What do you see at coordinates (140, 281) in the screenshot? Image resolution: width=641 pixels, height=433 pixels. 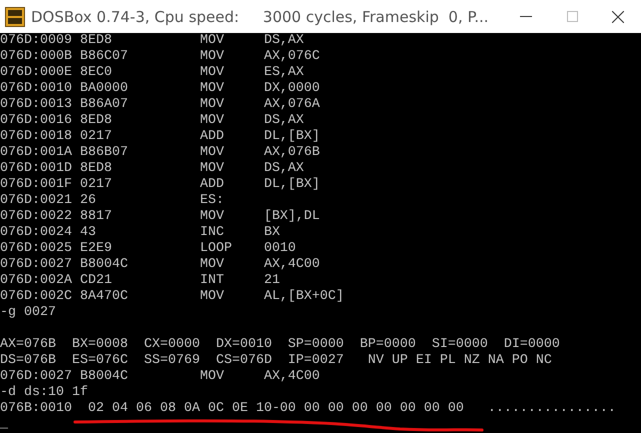 I see `console-line: 076D:002A CD21 INT 21` at bounding box center [140, 281].